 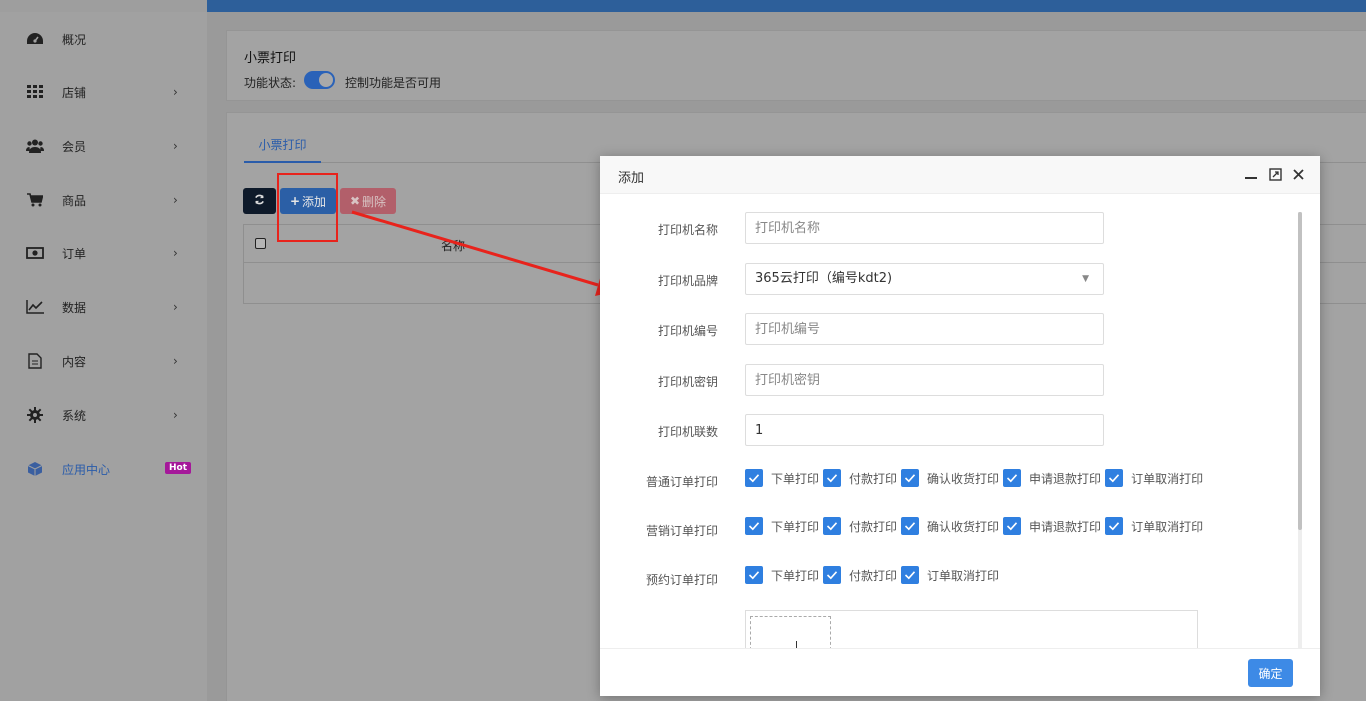 I want to click on printer-number-label: 打印机编号, so click(x=687, y=331).